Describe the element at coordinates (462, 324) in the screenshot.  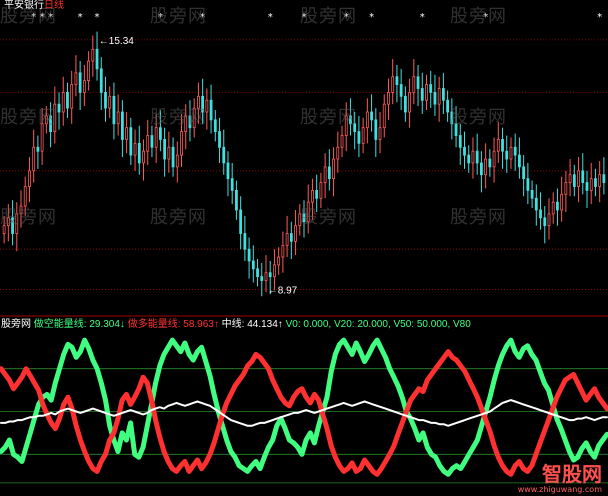
I see `v80-readout: V80` at that location.